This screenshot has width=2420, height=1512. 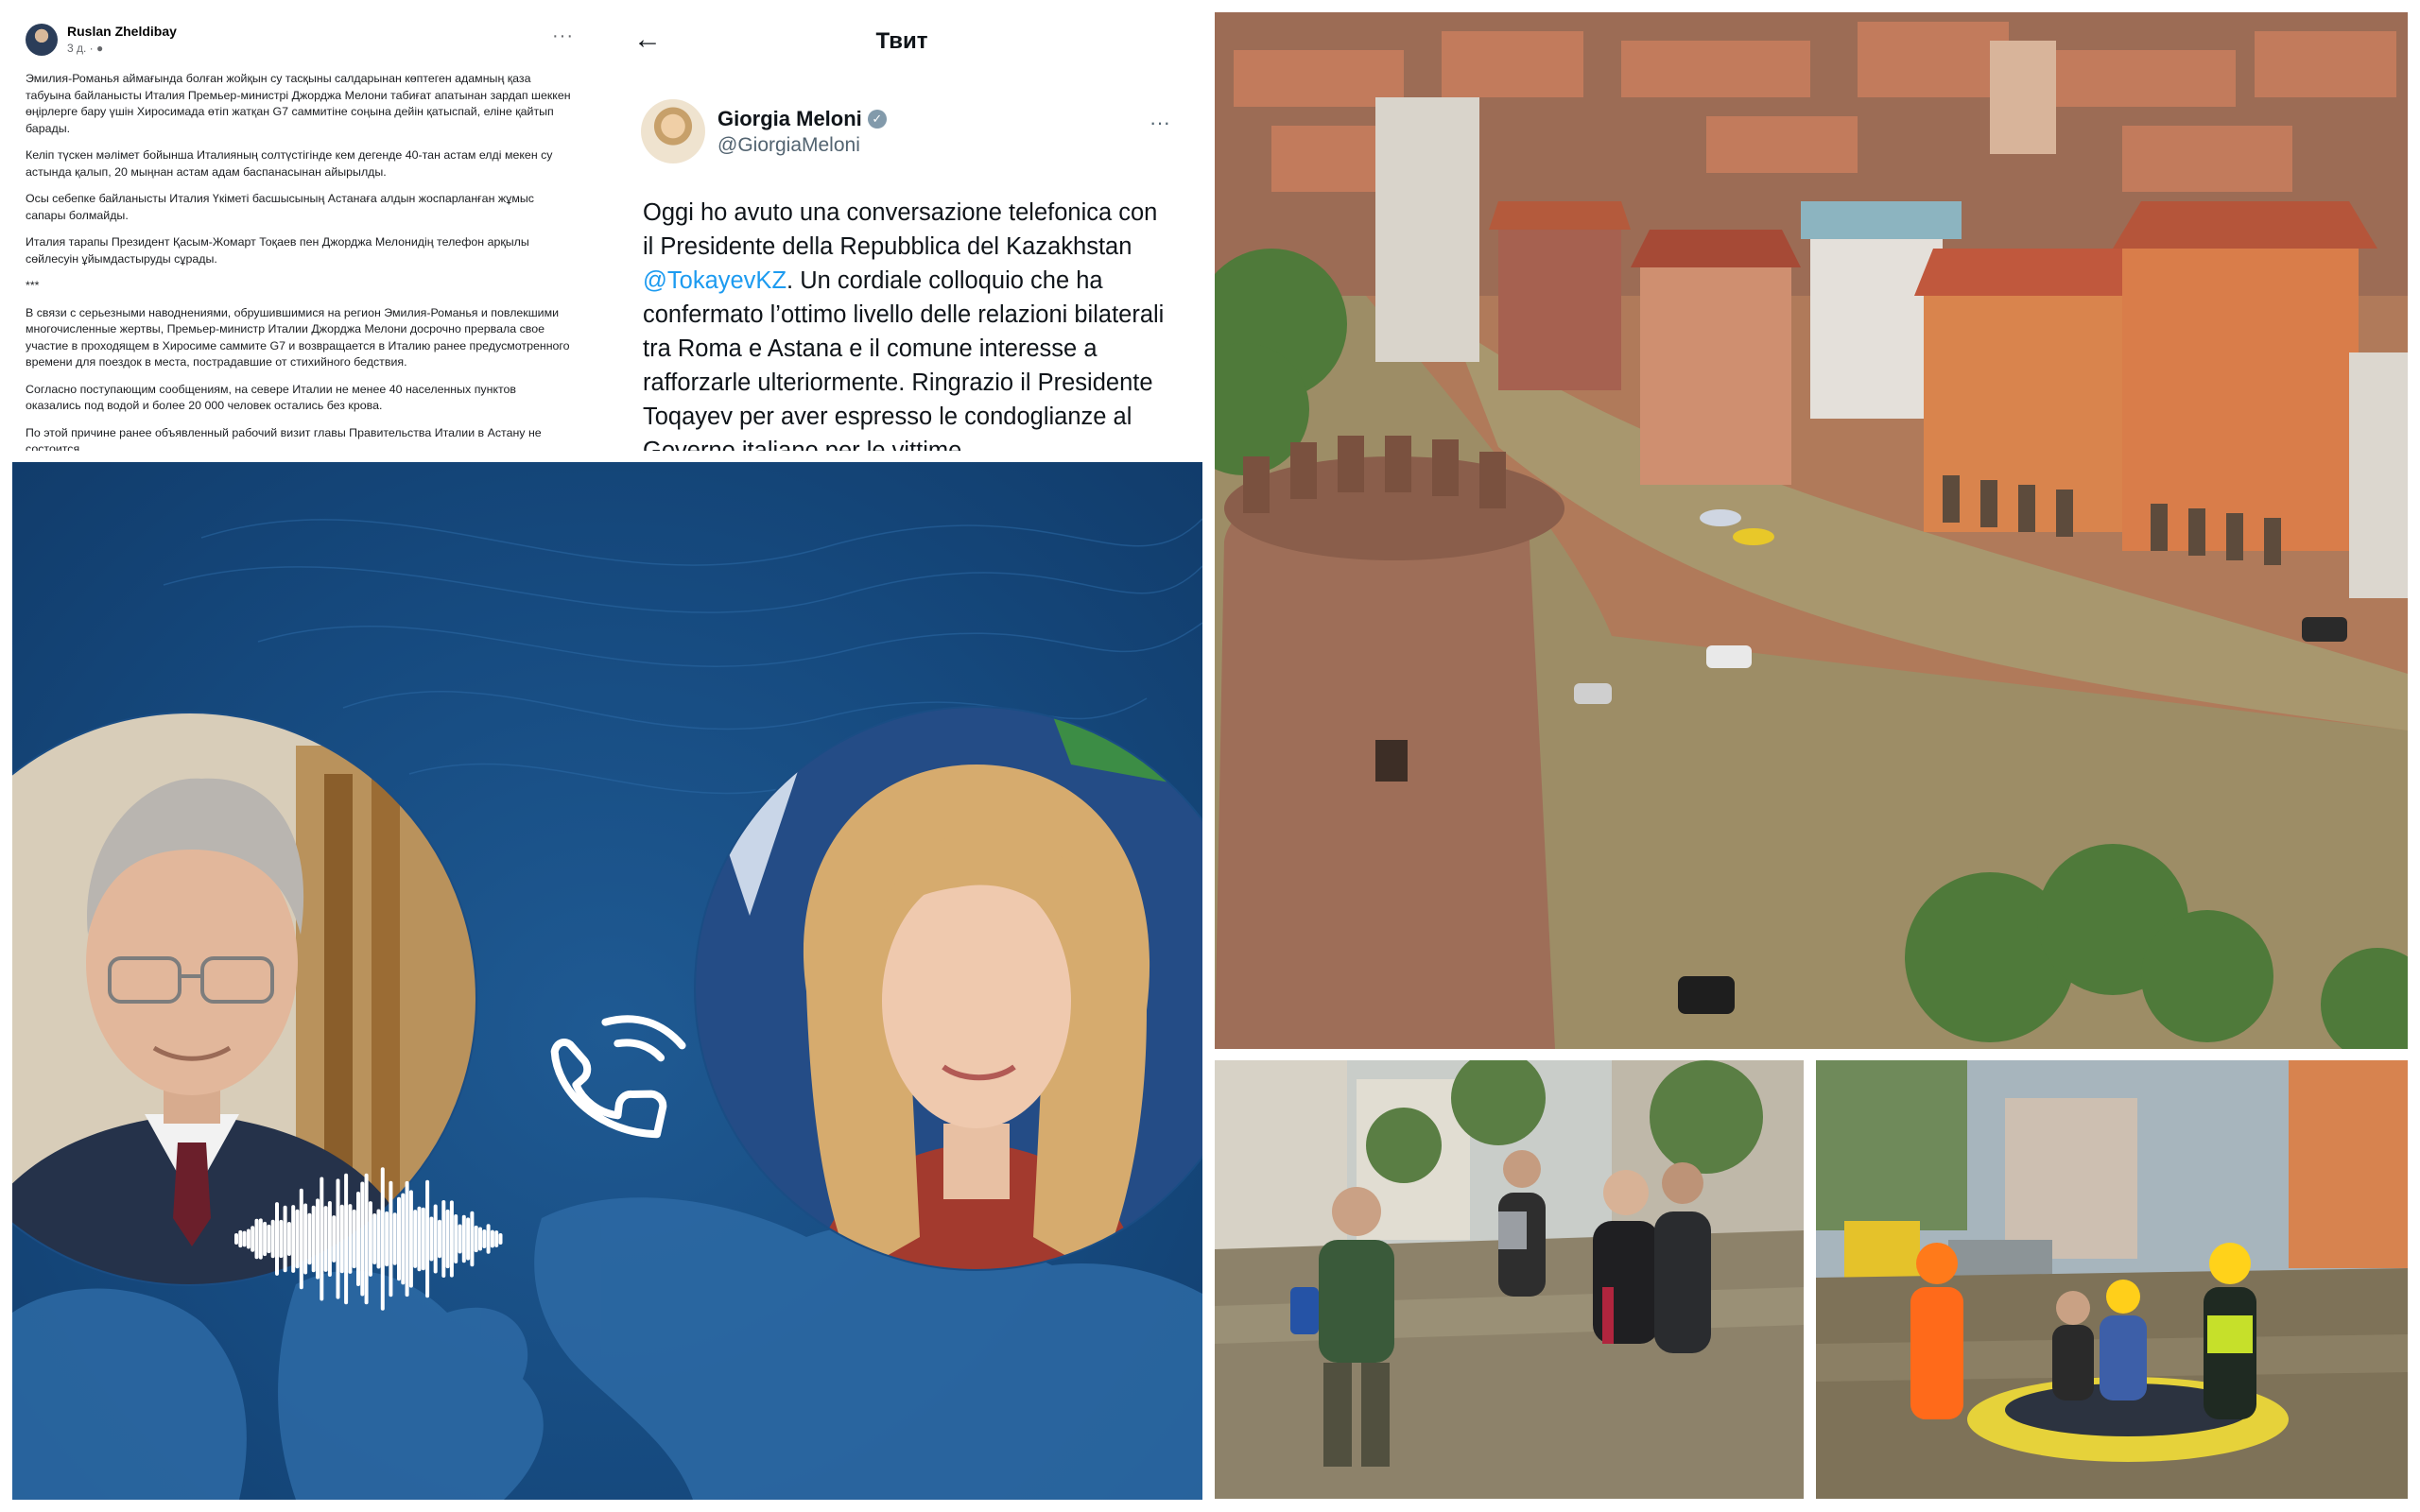 I want to click on author-name-row: Giorgia Meloni ✓, so click(x=802, y=119).